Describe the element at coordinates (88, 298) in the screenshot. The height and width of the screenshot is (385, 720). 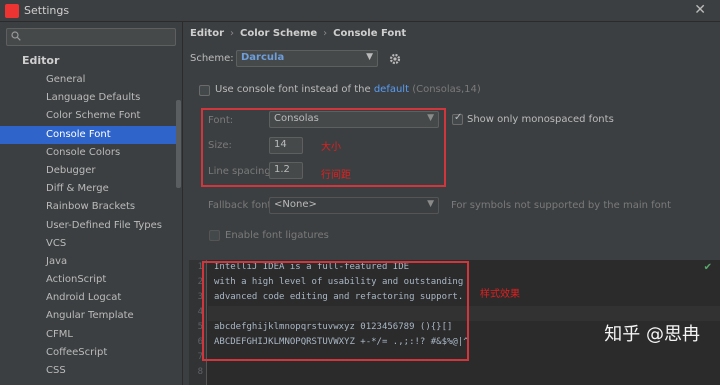
I see `sidebar-item-android-logcat: Android Logcat` at that location.